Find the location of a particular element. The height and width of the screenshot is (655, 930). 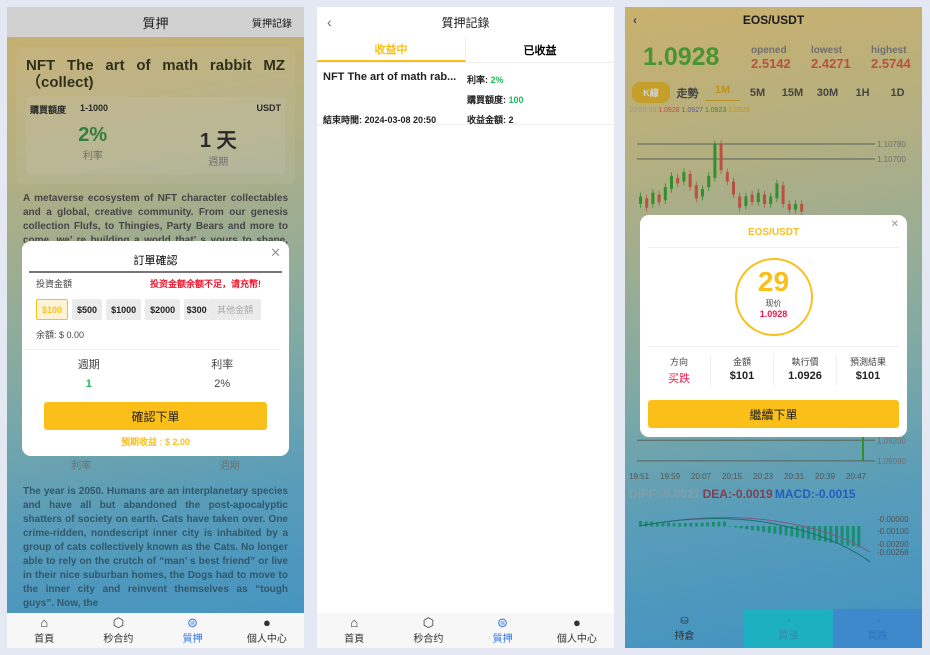

buy-up-button: ◔ 買漲 is located at coordinates (788, 628).